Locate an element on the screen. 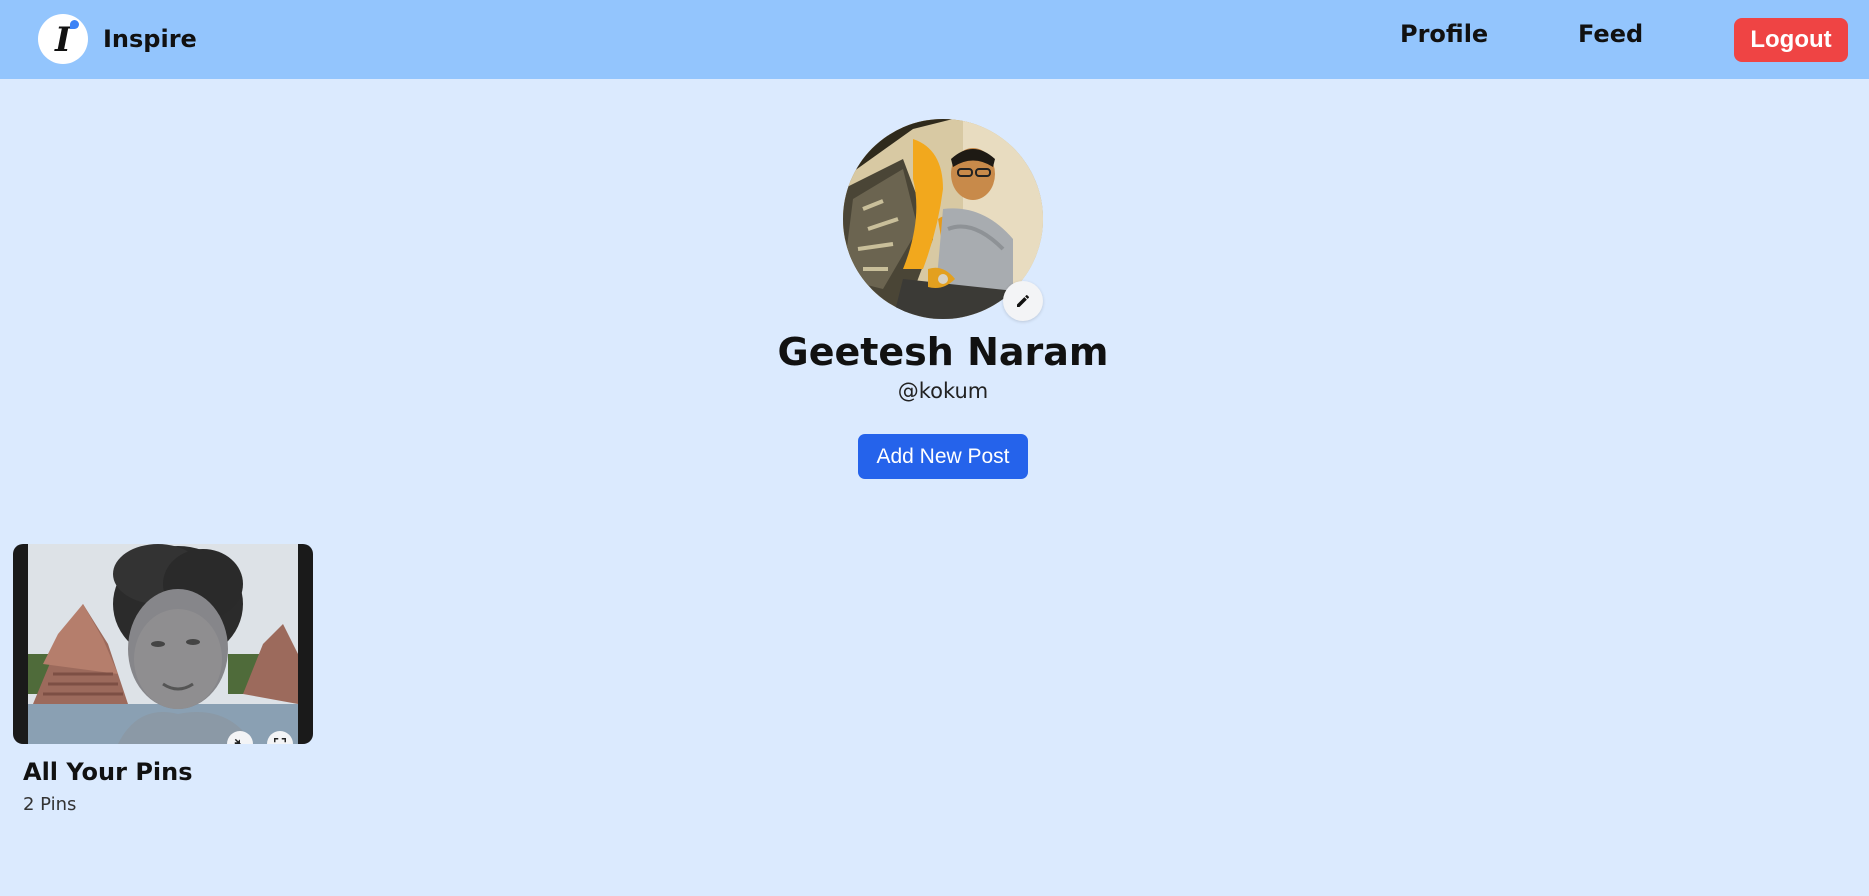  inspire-logo-icon: I is located at coordinates (63, 39).